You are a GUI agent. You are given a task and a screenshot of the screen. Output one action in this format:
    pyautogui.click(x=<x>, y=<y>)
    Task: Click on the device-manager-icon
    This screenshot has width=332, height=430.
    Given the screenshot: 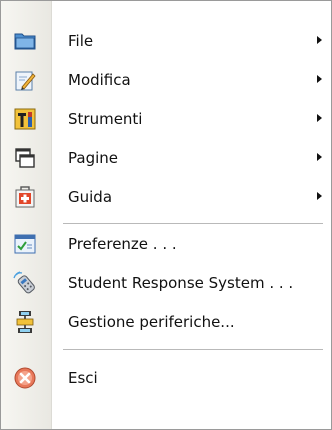 What is the action you would take?
    pyautogui.click(x=25, y=322)
    